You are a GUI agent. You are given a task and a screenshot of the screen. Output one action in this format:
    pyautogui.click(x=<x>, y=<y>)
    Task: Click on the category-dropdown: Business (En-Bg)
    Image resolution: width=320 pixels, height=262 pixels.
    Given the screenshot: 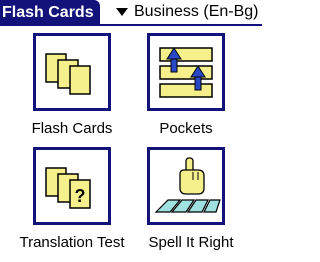 What is the action you would take?
    pyautogui.click(x=185, y=12)
    